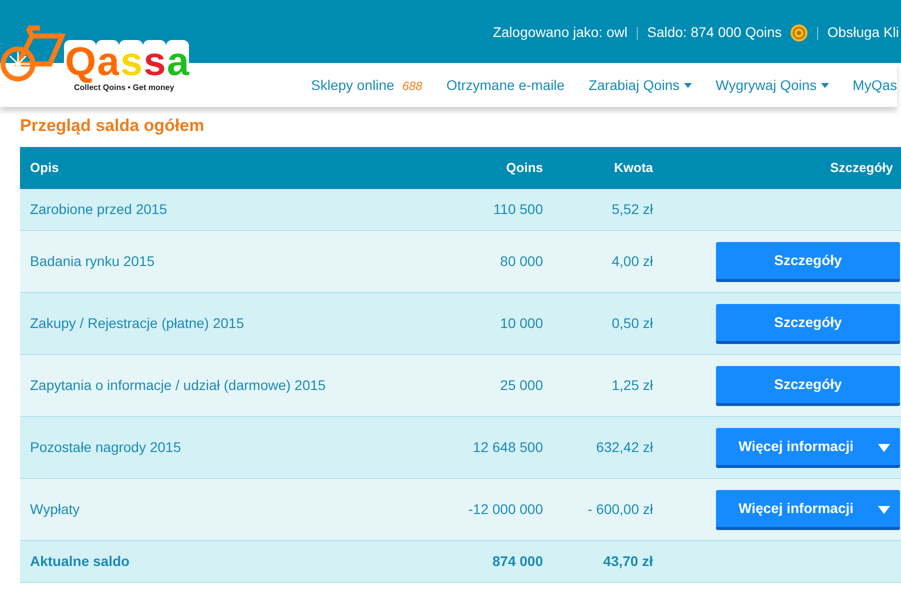 This screenshot has height=590, width=901. Describe the element at coordinates (488, 261) in the screenshot. I see `table-cell: 80 000` at that location.